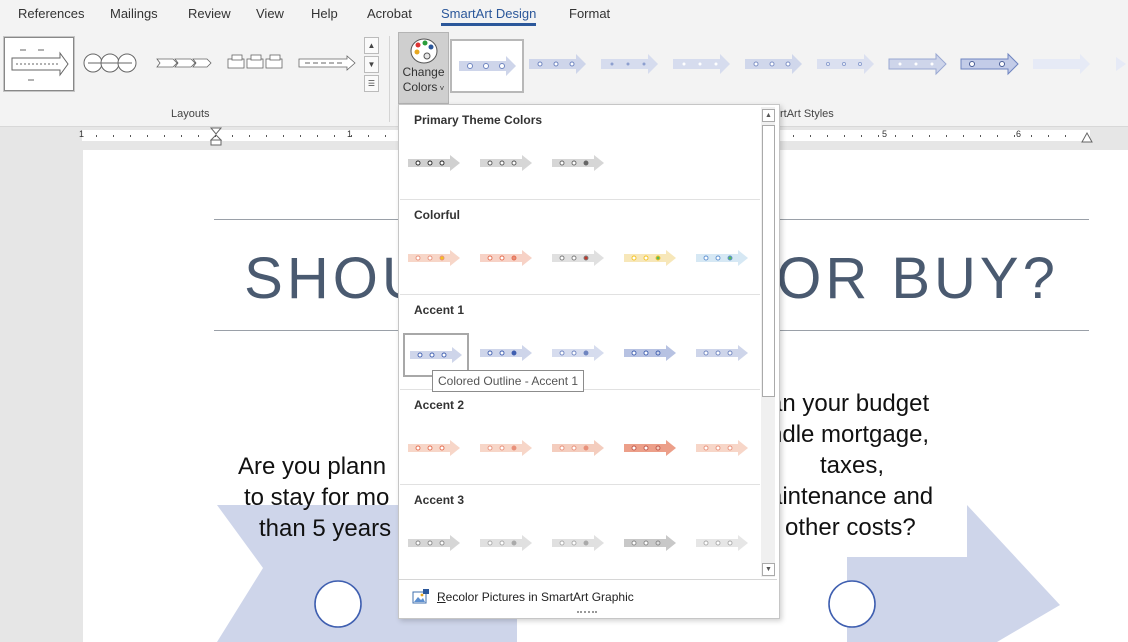  What do you see at coordinates (489, 16) in the screenshot?
I see `tab-smartart-design: SmartArt Design` at bounding box center [489, 16].